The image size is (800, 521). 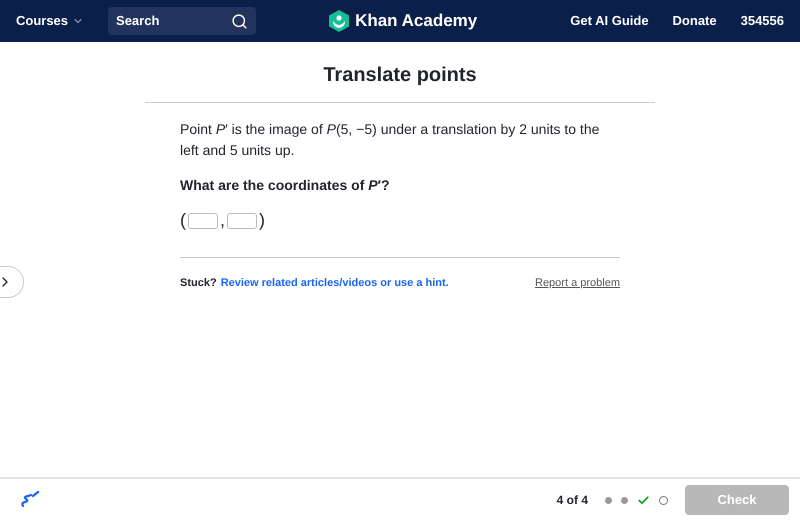 I want to click on courses-menu: Courses, so click(x=50, y=21).